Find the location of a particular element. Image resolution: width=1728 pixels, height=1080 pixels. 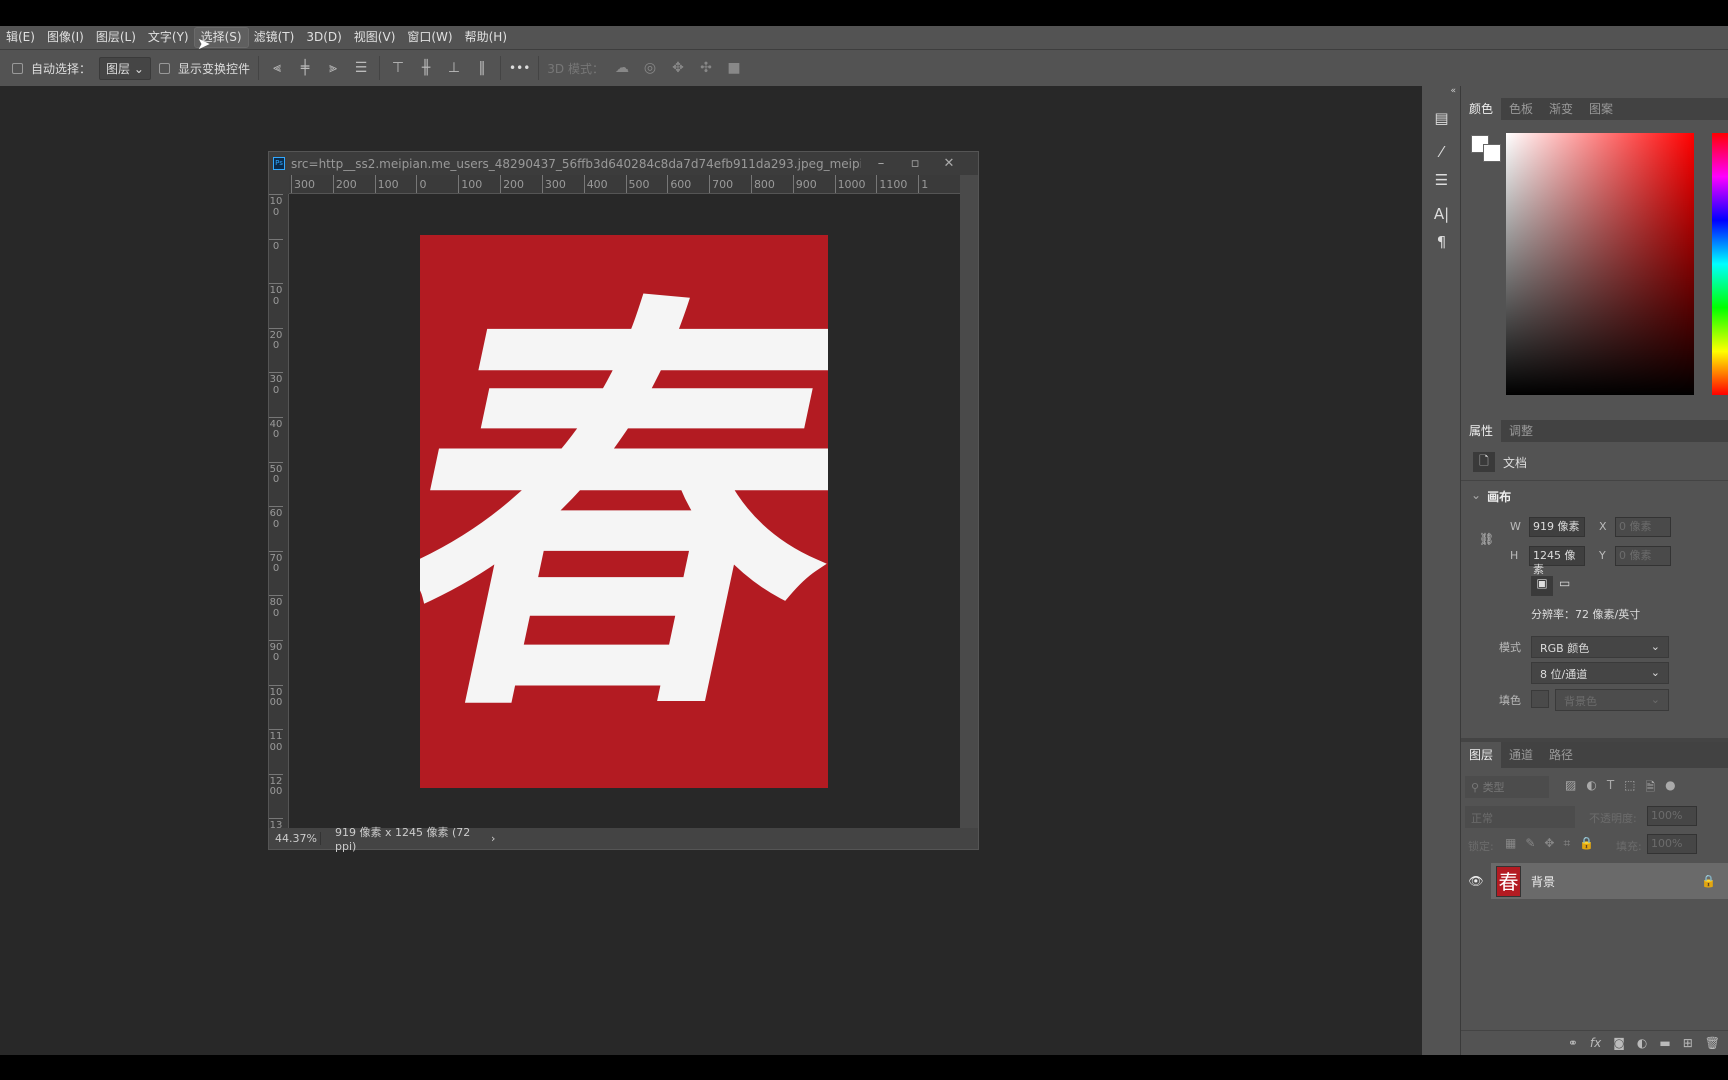

collapse-icon: « is located at coordinates (1441, 92).